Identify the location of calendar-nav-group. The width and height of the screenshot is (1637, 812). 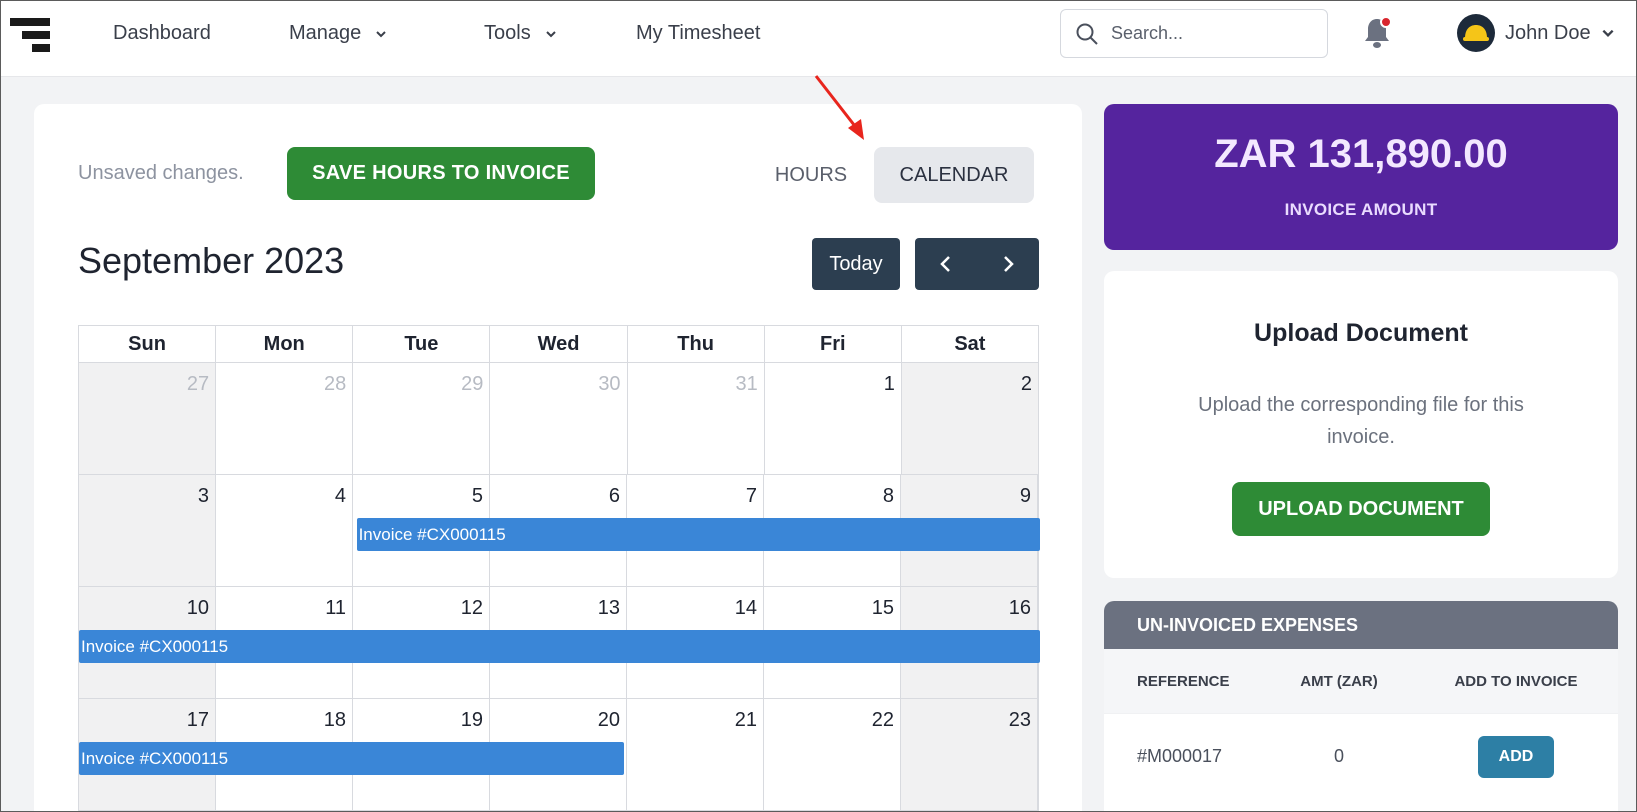
(977, 264).